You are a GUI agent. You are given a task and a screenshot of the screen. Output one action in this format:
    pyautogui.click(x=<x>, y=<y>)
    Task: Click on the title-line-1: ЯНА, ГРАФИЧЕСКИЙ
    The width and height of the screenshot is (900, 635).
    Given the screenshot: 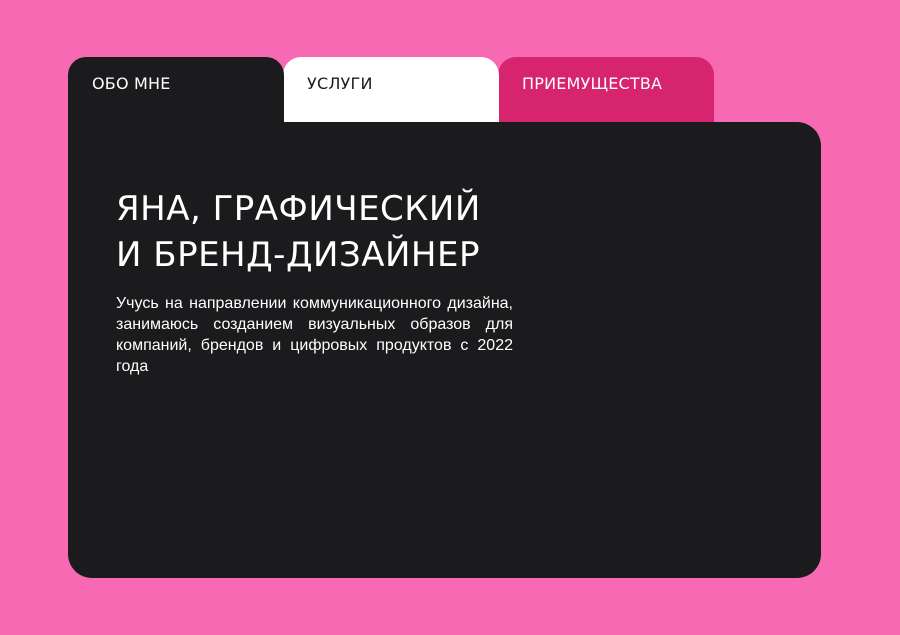 What is the action you would take?
    pyautogui.click(x=298, y=209)
    